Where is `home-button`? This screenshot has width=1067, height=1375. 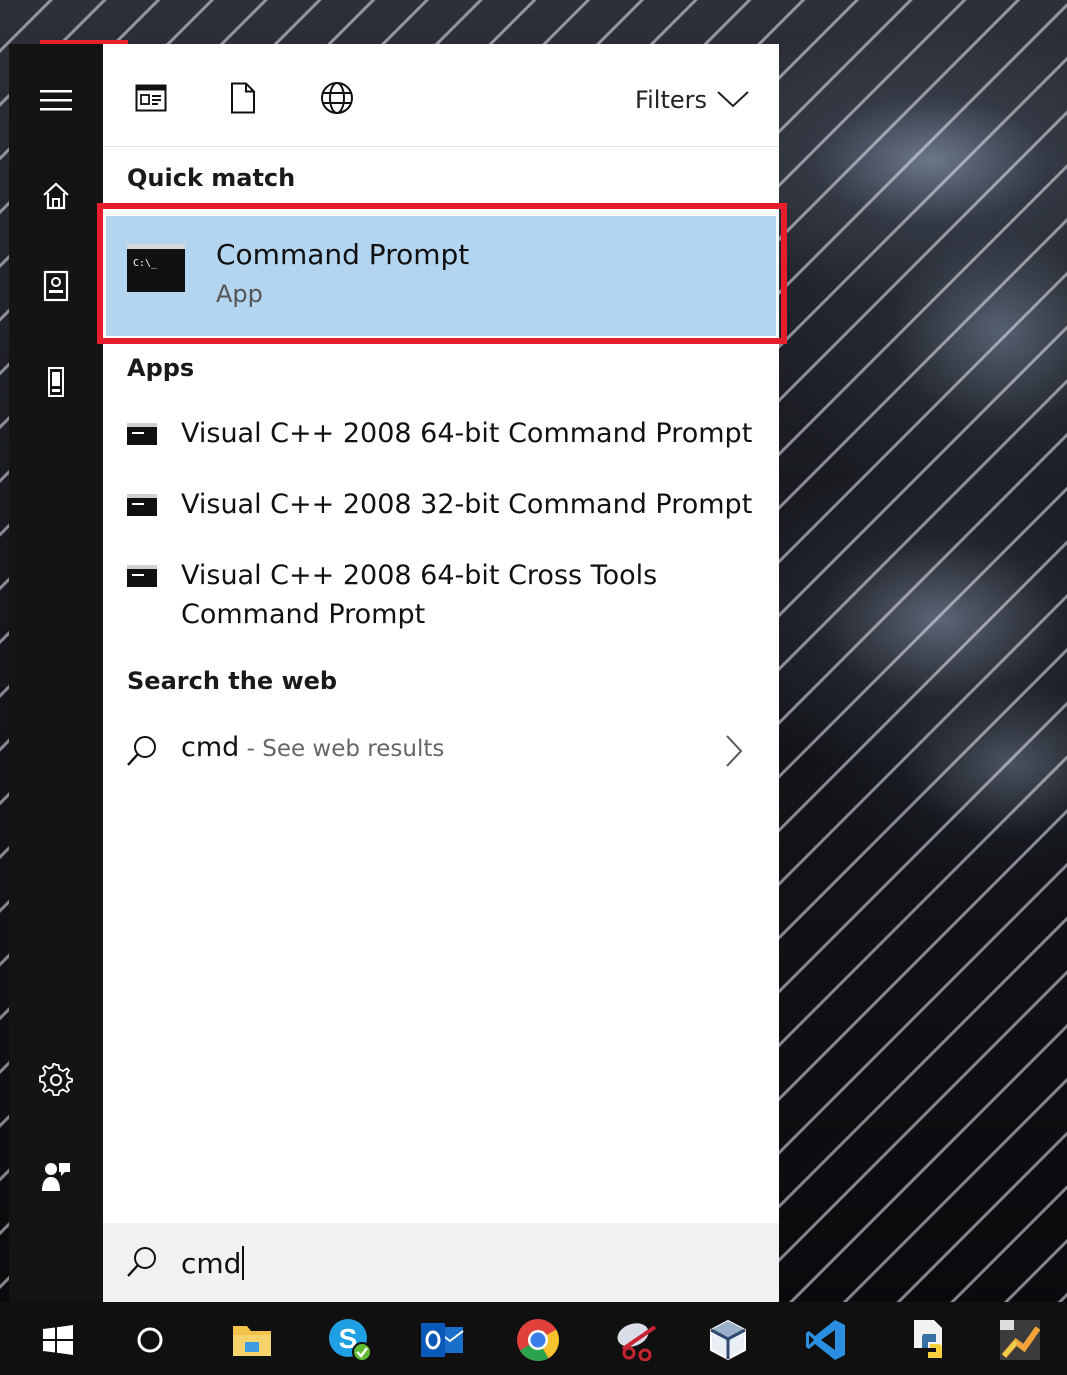 home-button is located at coordinates (56, 198).